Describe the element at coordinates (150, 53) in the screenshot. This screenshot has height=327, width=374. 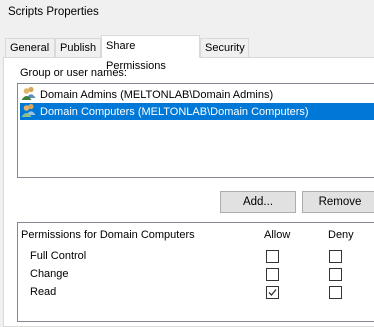
I see `tab-share-permissions: Share Permissions` at that location.